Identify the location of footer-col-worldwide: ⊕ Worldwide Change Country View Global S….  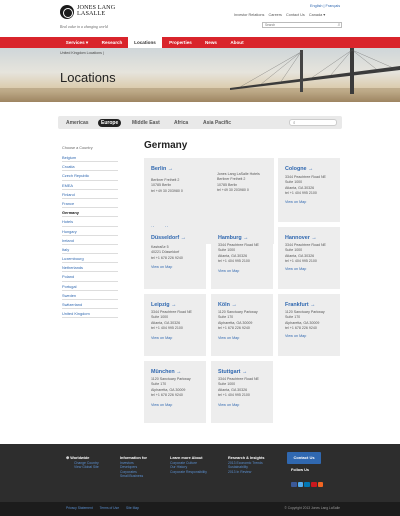
(82, 463).